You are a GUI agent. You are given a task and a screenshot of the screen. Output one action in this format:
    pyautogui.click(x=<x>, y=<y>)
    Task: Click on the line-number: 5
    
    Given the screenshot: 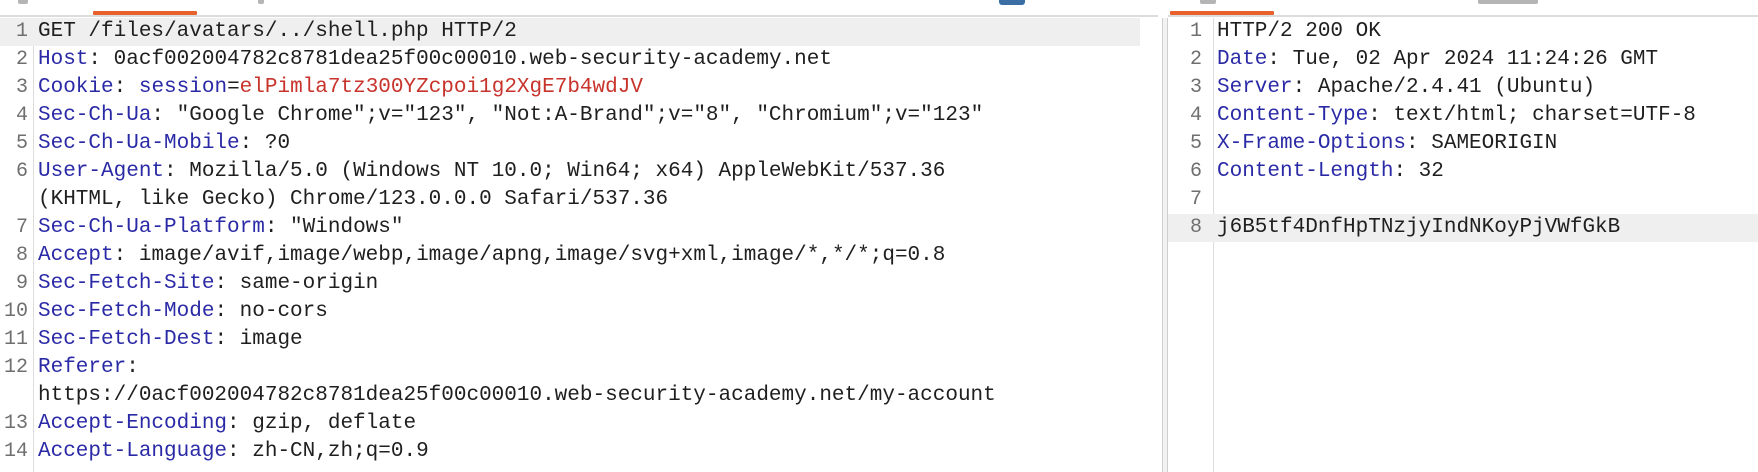 What is the action you would take?
    pyautogui.click(x=1195, y=143)
    